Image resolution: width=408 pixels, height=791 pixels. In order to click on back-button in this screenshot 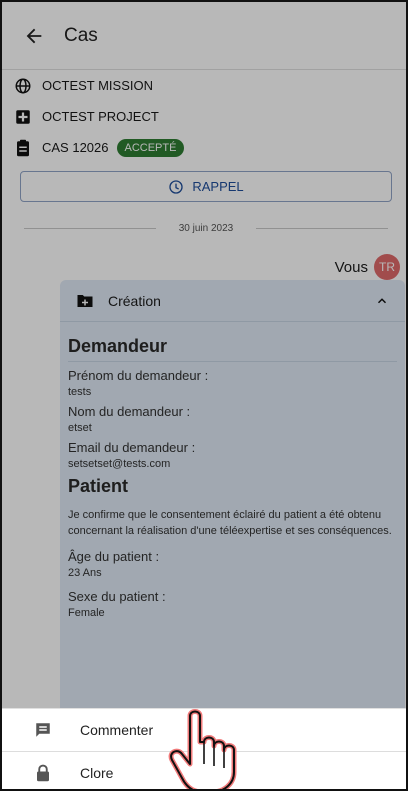, I will do `click(34, 36)`.